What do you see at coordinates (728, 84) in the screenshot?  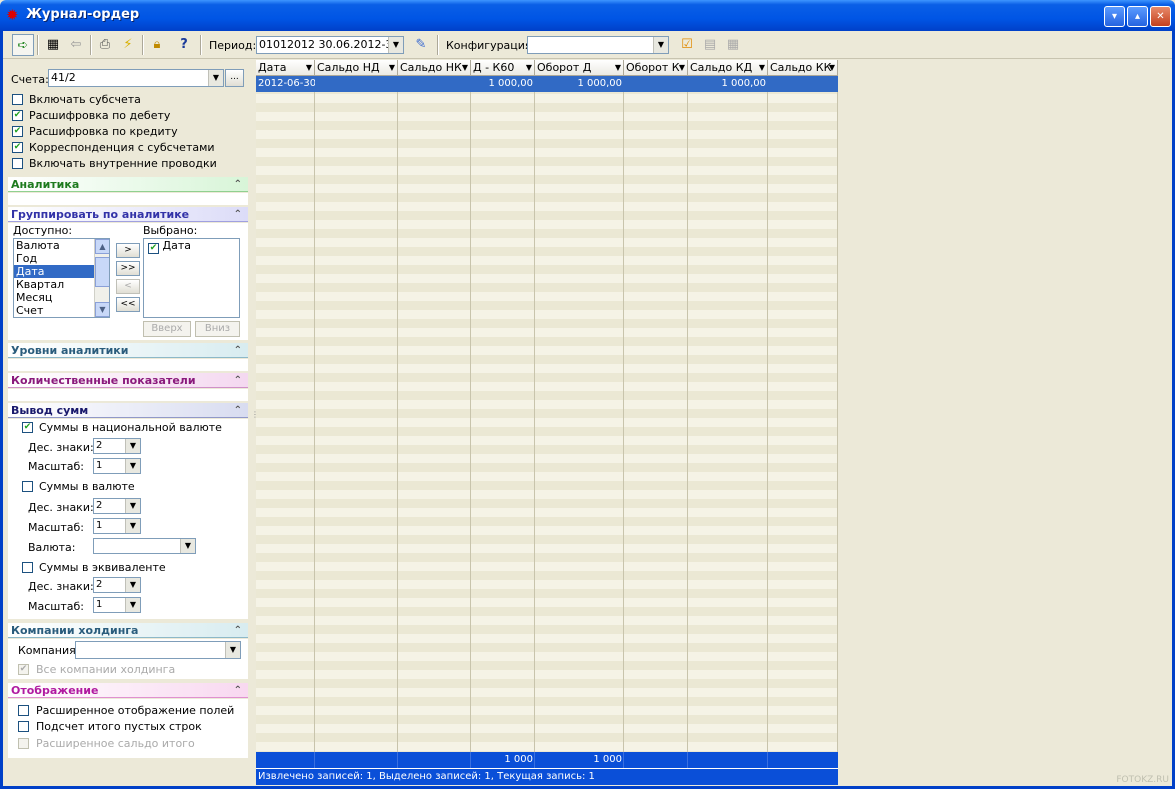 I see `cell-saldo-kd: 1 000,00` at bounding box center [728, 84].